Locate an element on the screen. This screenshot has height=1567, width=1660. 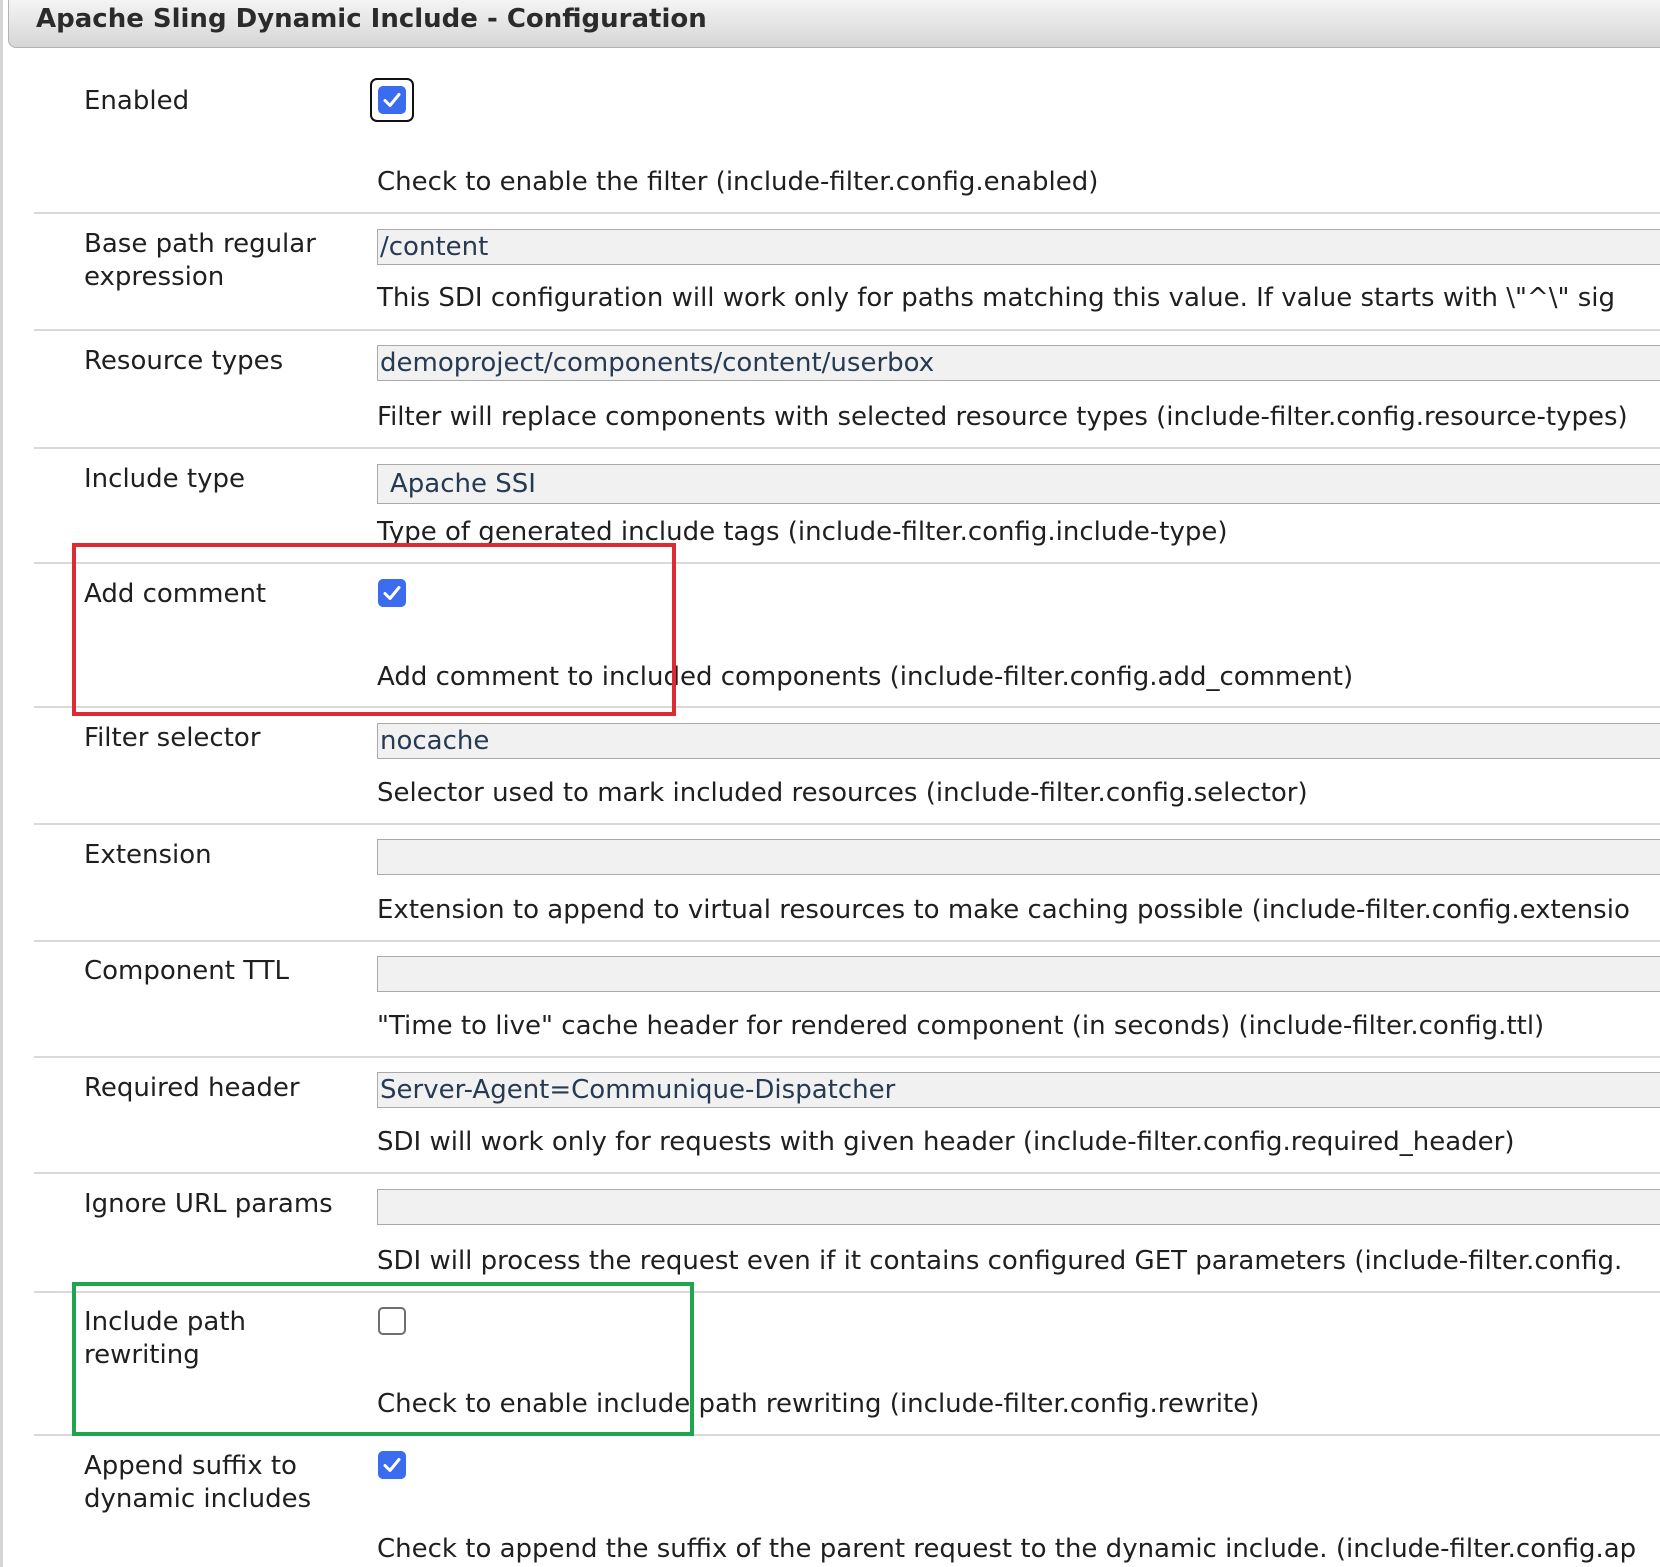
resource-types-label: Resource types is located at coordinates (184, 361).